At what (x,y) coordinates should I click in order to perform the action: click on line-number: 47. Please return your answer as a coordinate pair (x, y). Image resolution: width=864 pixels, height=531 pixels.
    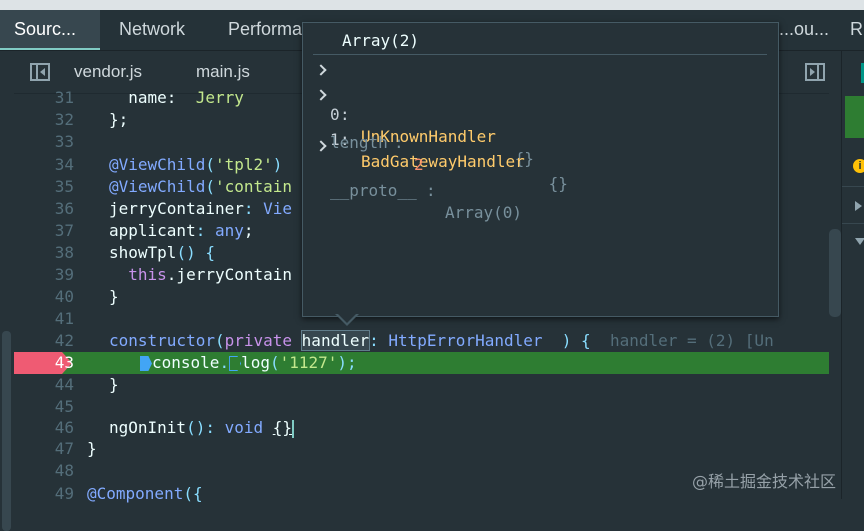
    Looking at the image, I should click on (44, 449).